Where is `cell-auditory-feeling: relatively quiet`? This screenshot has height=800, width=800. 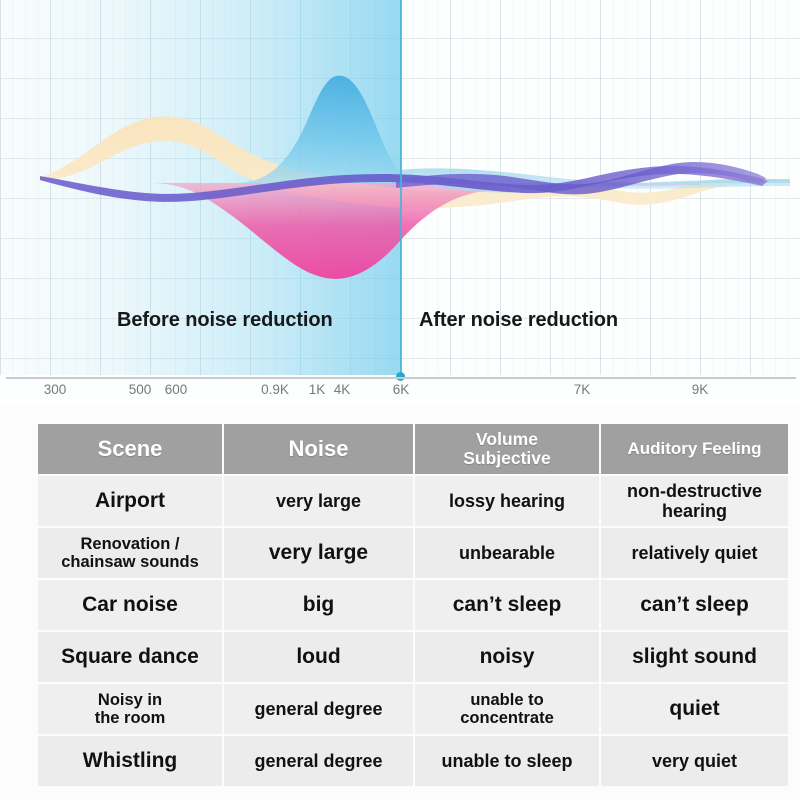
cell-auditory-feeling: relatively quiet is located at coordinates (694, 553).